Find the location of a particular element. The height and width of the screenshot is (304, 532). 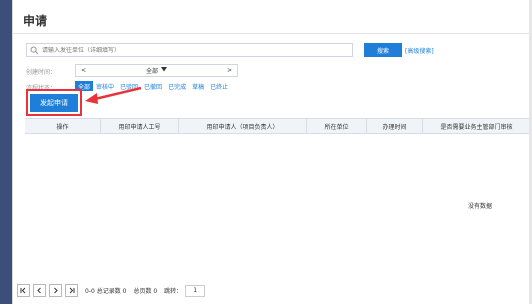

status-withdrawn: 已撤回 is located at coordinates (153, 86).